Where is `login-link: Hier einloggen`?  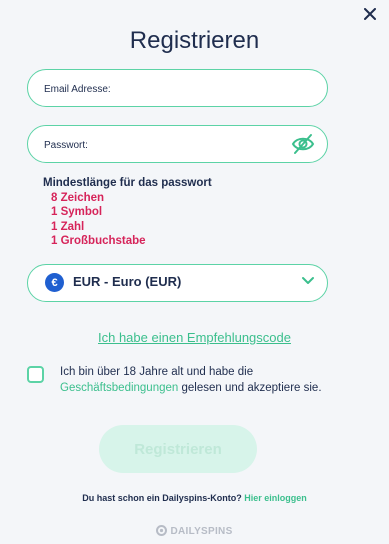 login-link: Hier einloggen is located at coordinates (275, 498).